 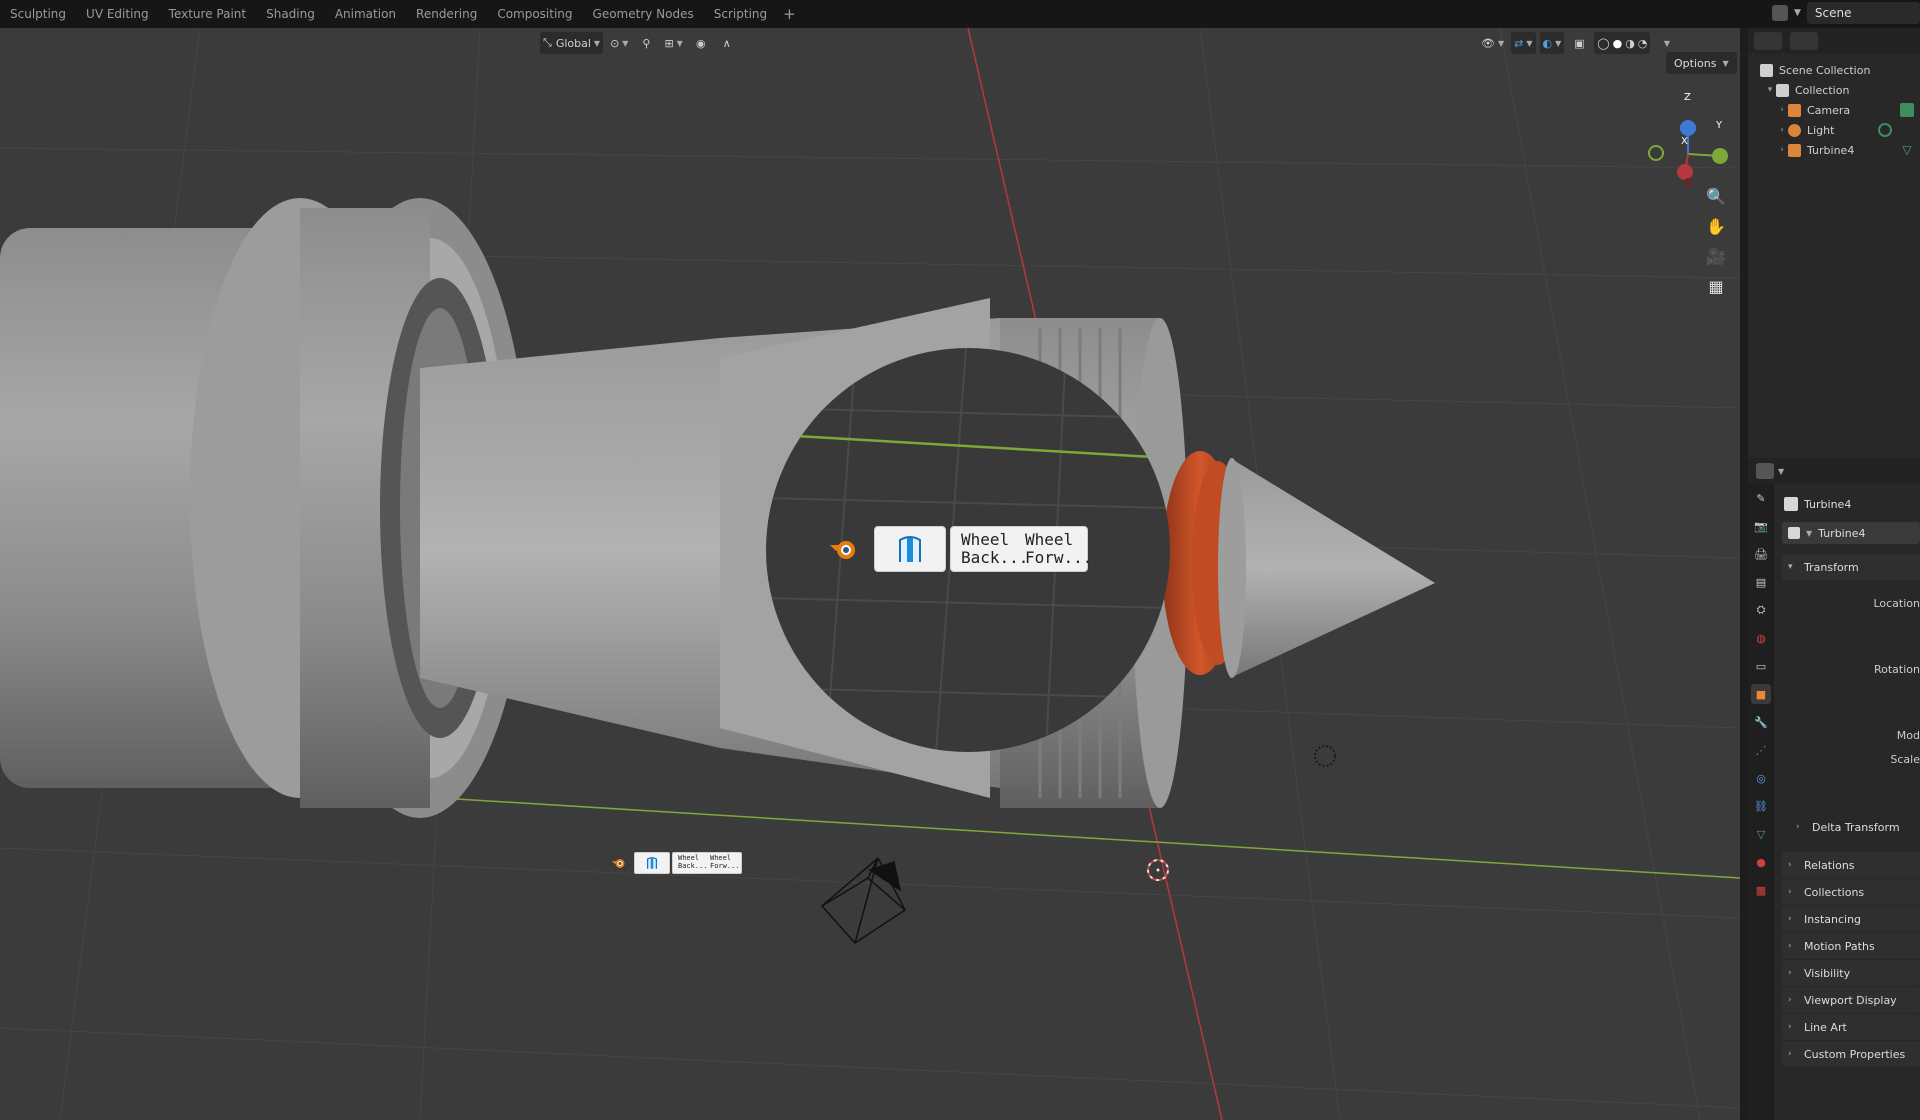 I want to click on section-viewport-display: › Viewport Display, so click(x=1851, y=1000).